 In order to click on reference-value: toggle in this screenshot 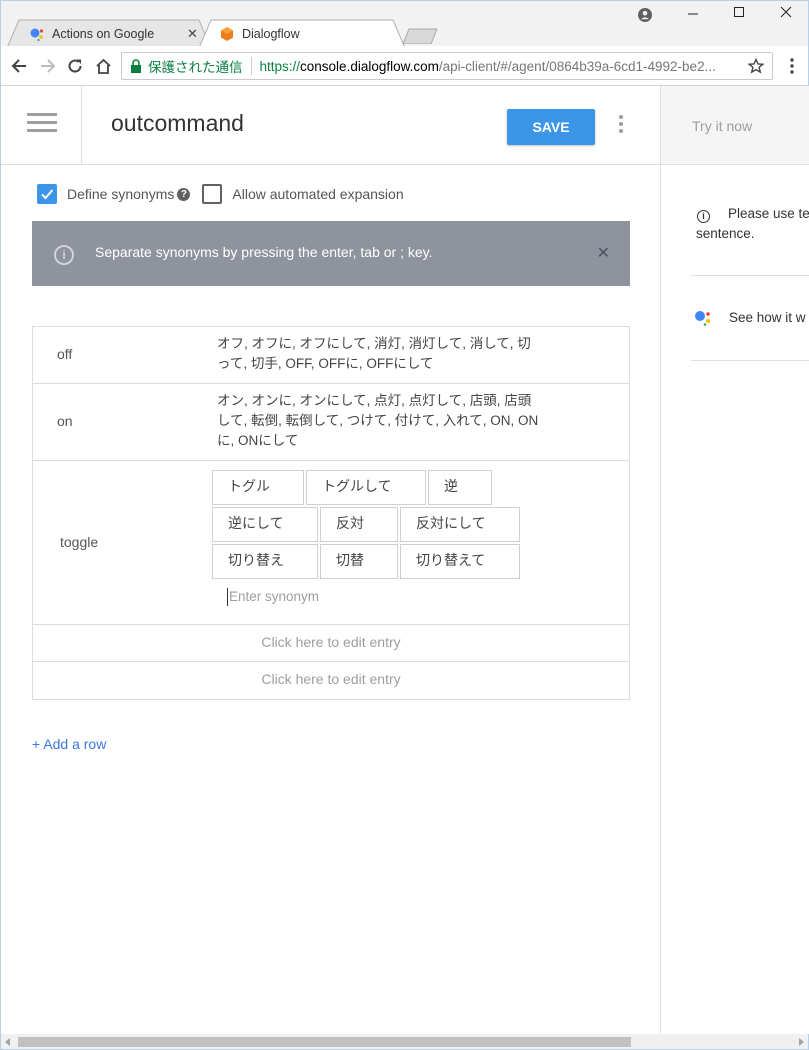, I will do `click(79, 542)`.